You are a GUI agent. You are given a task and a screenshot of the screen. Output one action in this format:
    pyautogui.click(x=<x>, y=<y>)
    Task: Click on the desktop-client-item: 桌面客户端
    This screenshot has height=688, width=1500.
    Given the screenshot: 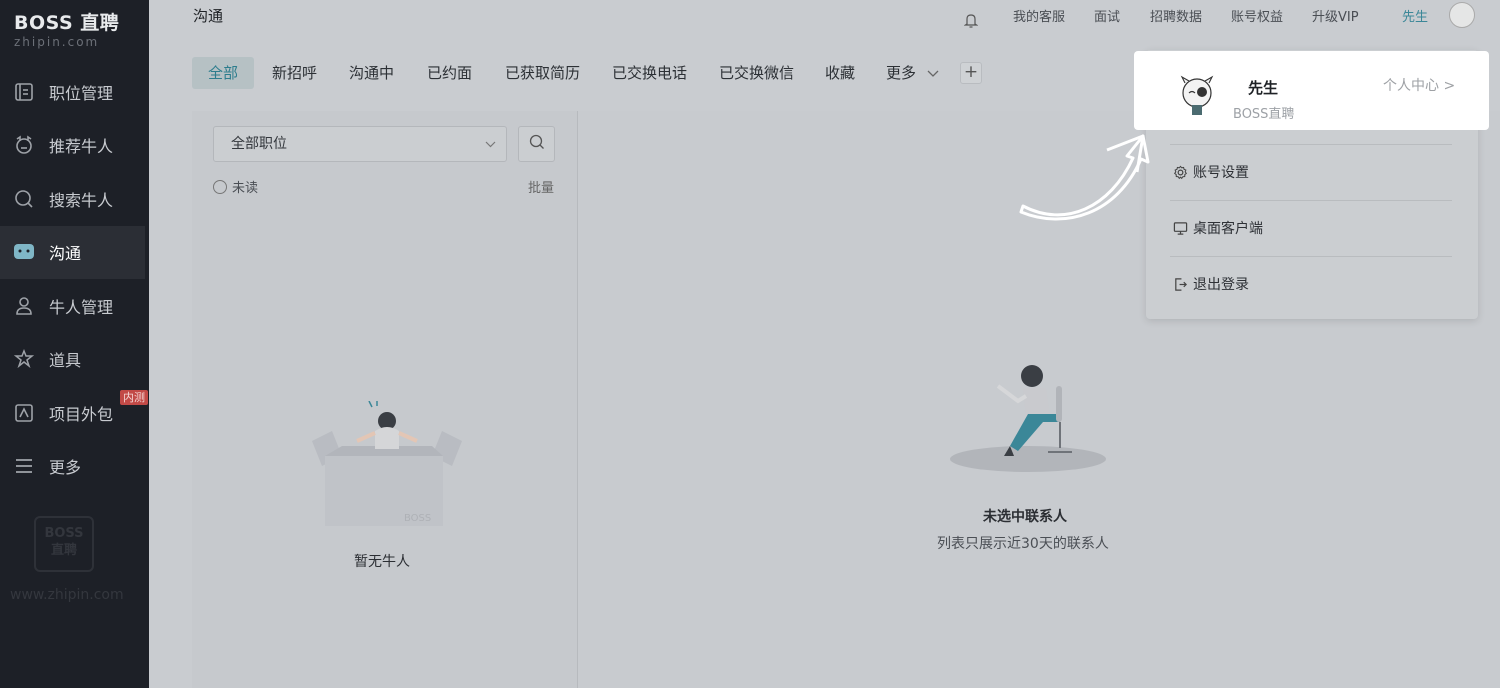 What is the action you would take?
    pyautogui.click(x=1217, y=228)
    